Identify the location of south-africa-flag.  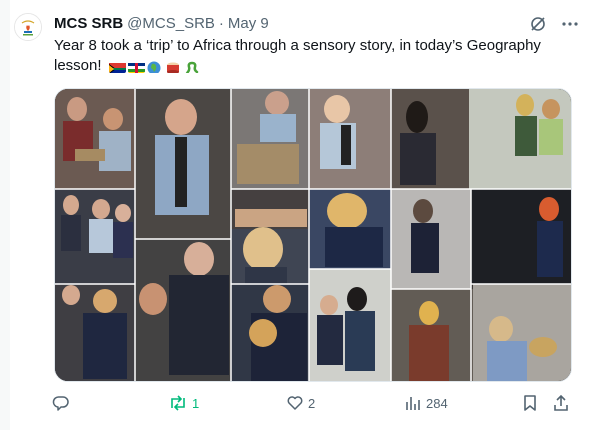
(117, 67).